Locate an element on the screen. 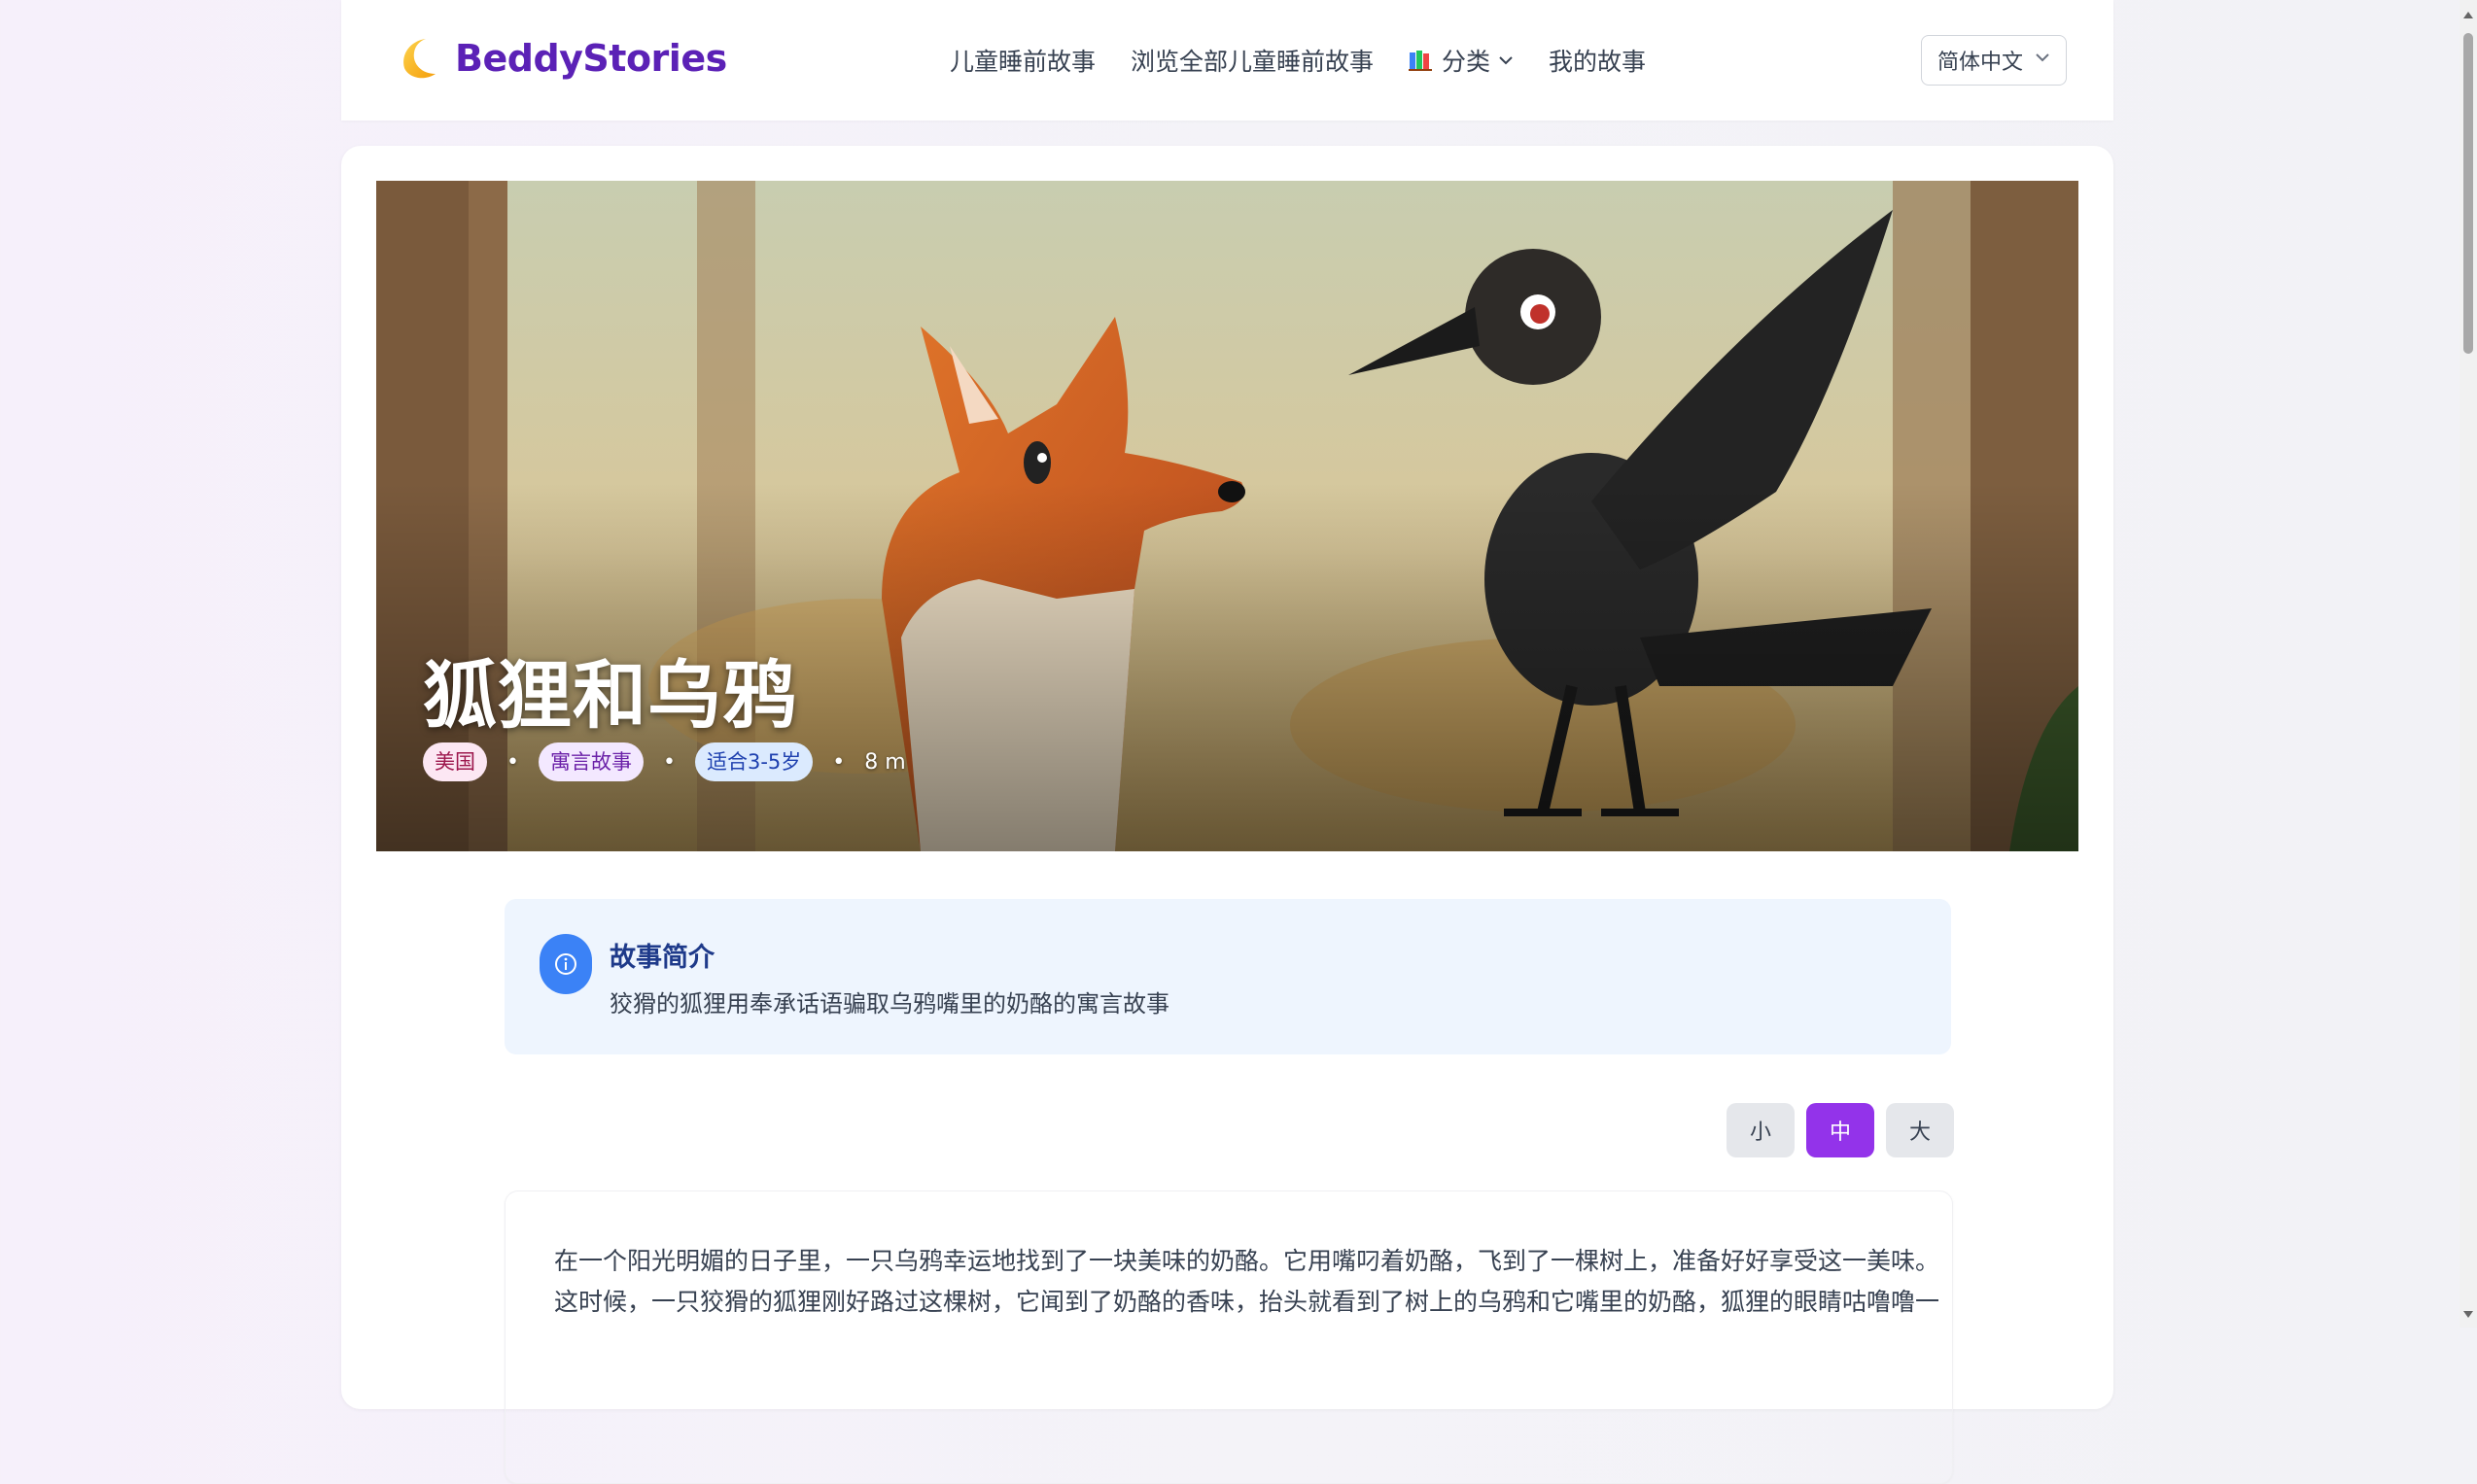  language-value: 简体中文 is located at coordinates (1980, 63).